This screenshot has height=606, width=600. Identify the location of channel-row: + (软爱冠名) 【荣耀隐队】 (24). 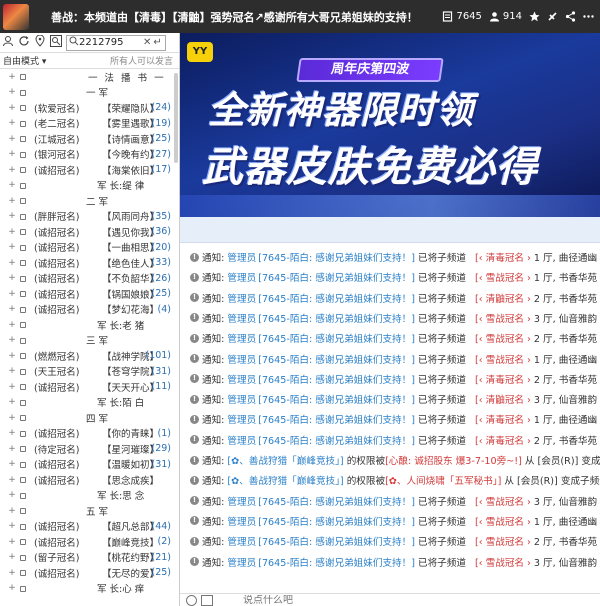
(89, 108).